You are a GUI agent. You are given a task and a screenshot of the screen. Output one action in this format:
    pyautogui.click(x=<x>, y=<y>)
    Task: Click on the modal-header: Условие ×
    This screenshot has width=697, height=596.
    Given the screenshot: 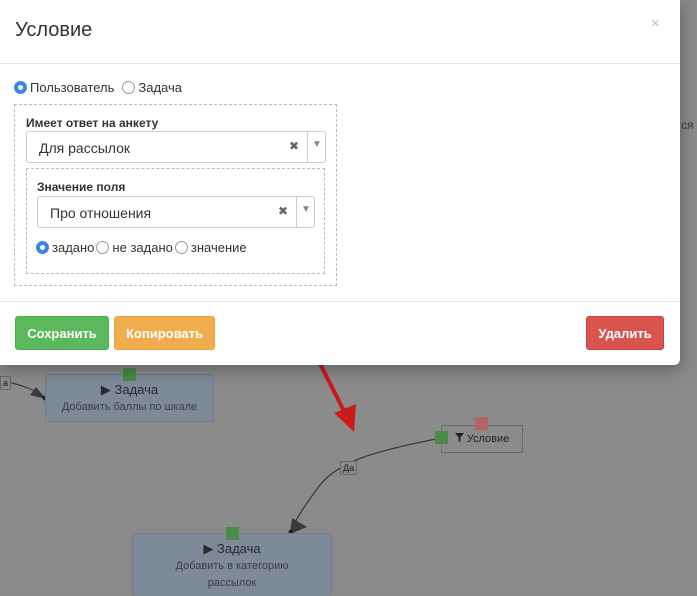 What is the action you would take?
    pyautogui.click(x=340, y=32)
    